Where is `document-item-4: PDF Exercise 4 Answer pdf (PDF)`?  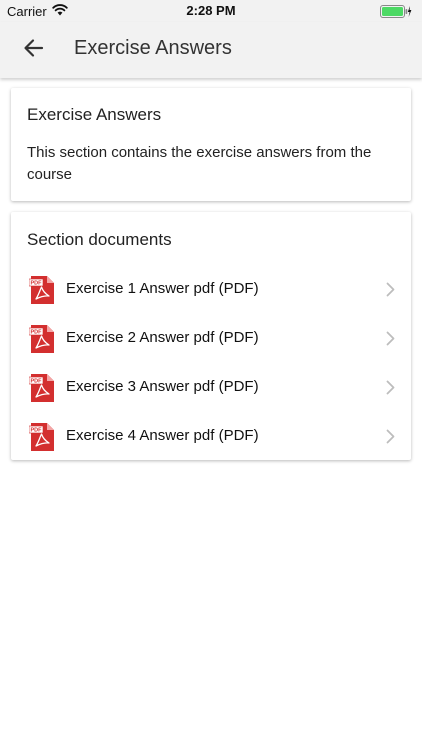 document-item-4: PDF Exercise 4 Answer pdf (PDF) is located at coordinates (211, 436).